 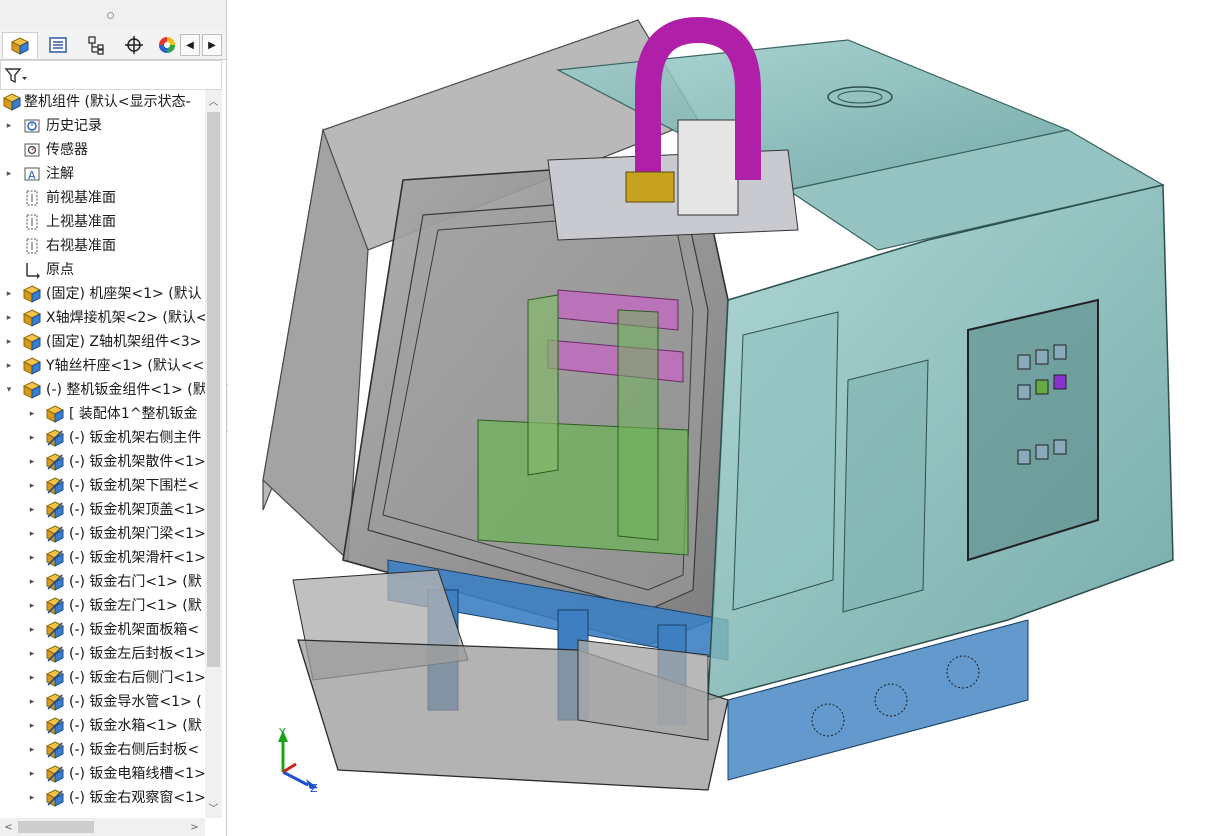 I want to click on dimxpert-tab, so click(x=134, y=45).